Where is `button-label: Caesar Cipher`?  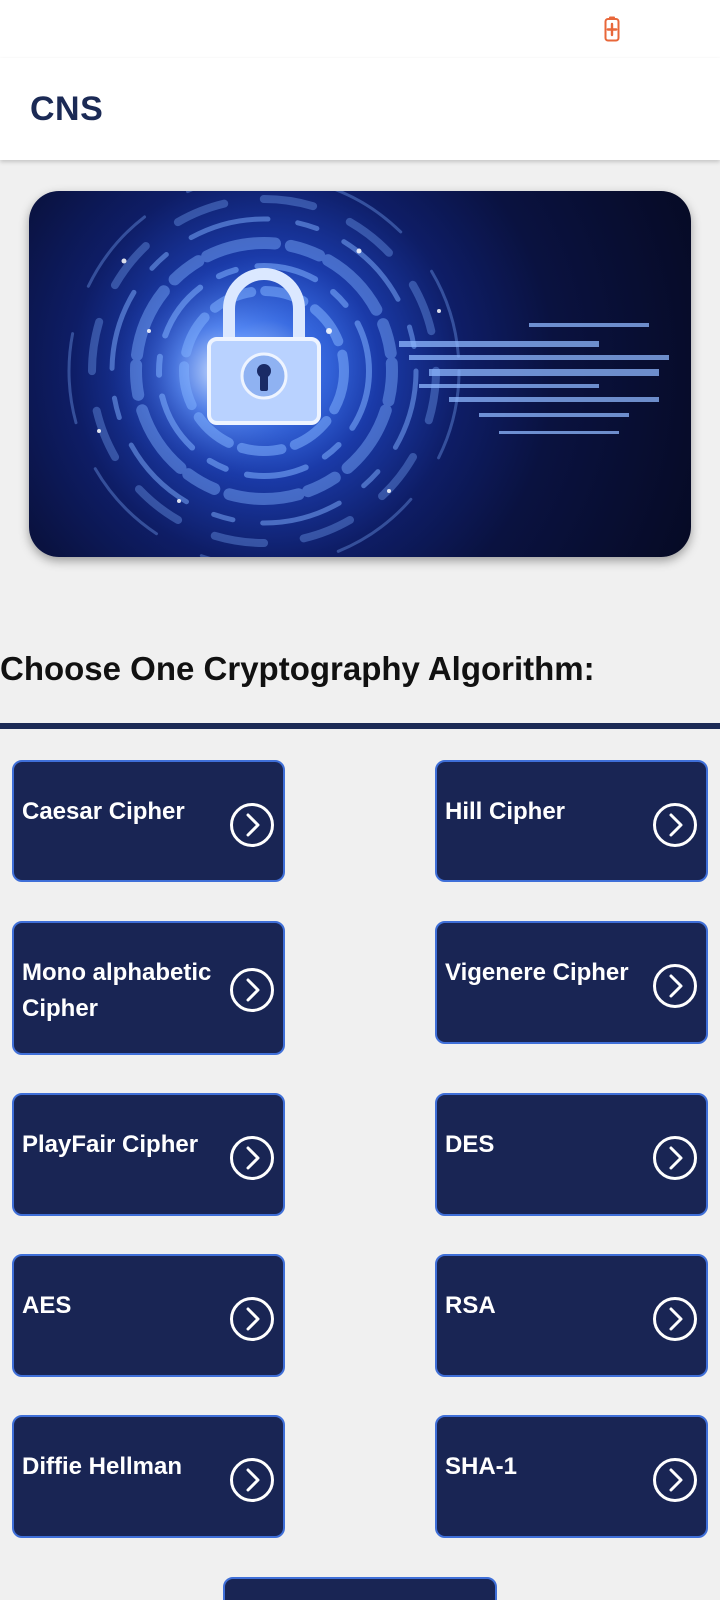 button-label: Caesar Cipher is located at coordinates (103, 811).